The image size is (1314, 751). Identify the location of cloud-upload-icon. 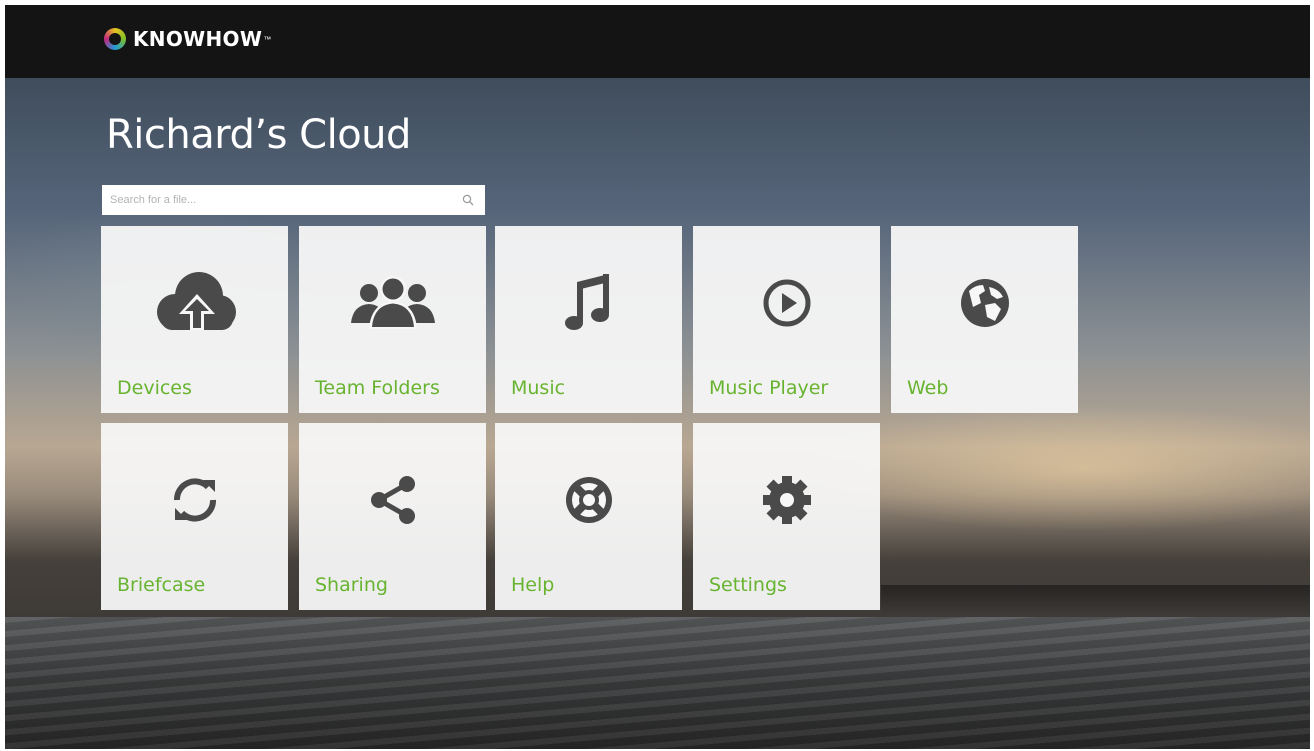
(194, 303).